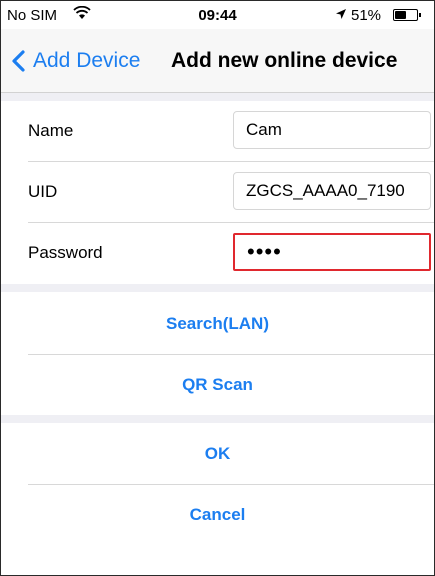 This screenshot has width=435, height=576. Describe the element at coordinates (217, 253) in the screenshot. I see `password-row: Password` at that location.